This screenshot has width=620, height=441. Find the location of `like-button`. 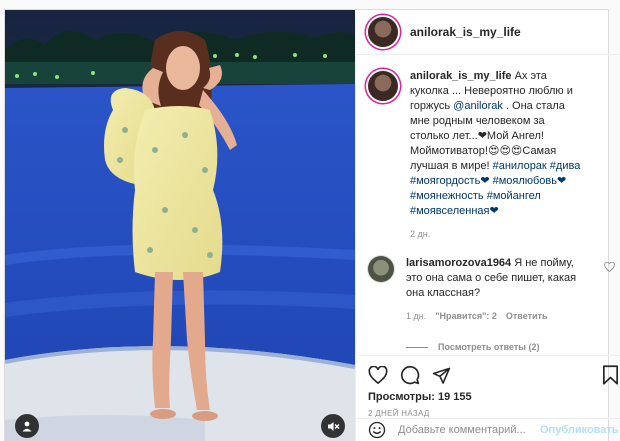

like-button is located at coordinates (378, 375).